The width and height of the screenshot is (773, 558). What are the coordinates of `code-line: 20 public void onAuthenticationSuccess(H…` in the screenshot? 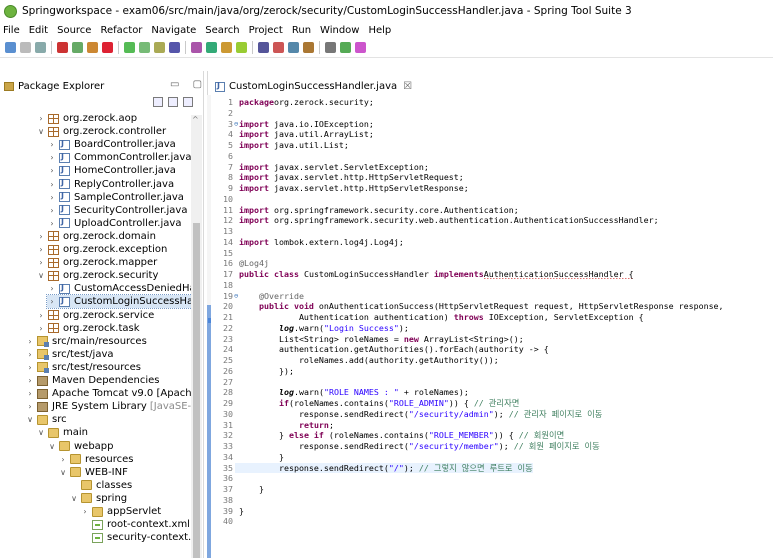 It's located at (470, 306).